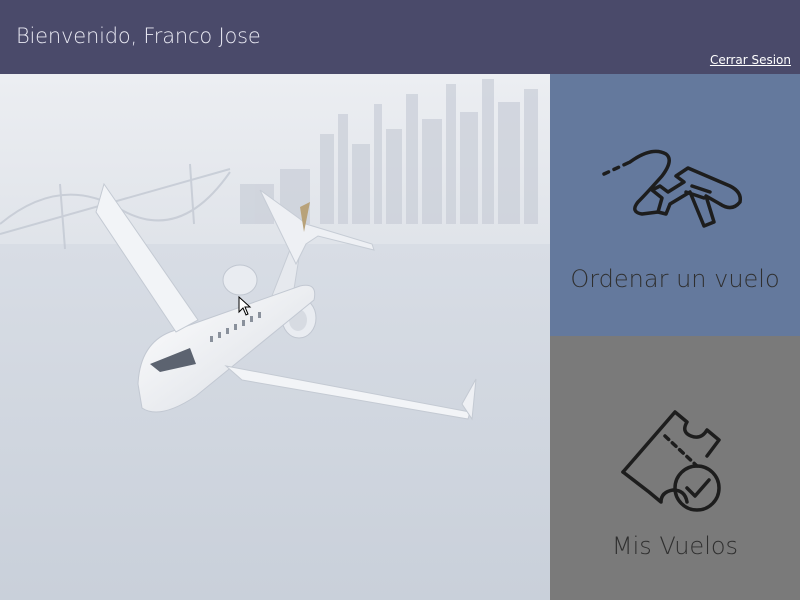 The image size is (800, 600). I want to click on logout-link: Cerrar Sesion, so click(750, 60).